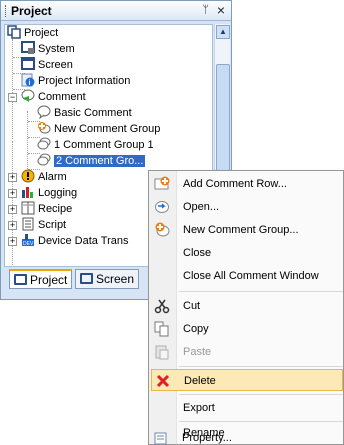 This screenshot has height=445, width=344. I want to click on panel-title: Project, so click(31, 11).